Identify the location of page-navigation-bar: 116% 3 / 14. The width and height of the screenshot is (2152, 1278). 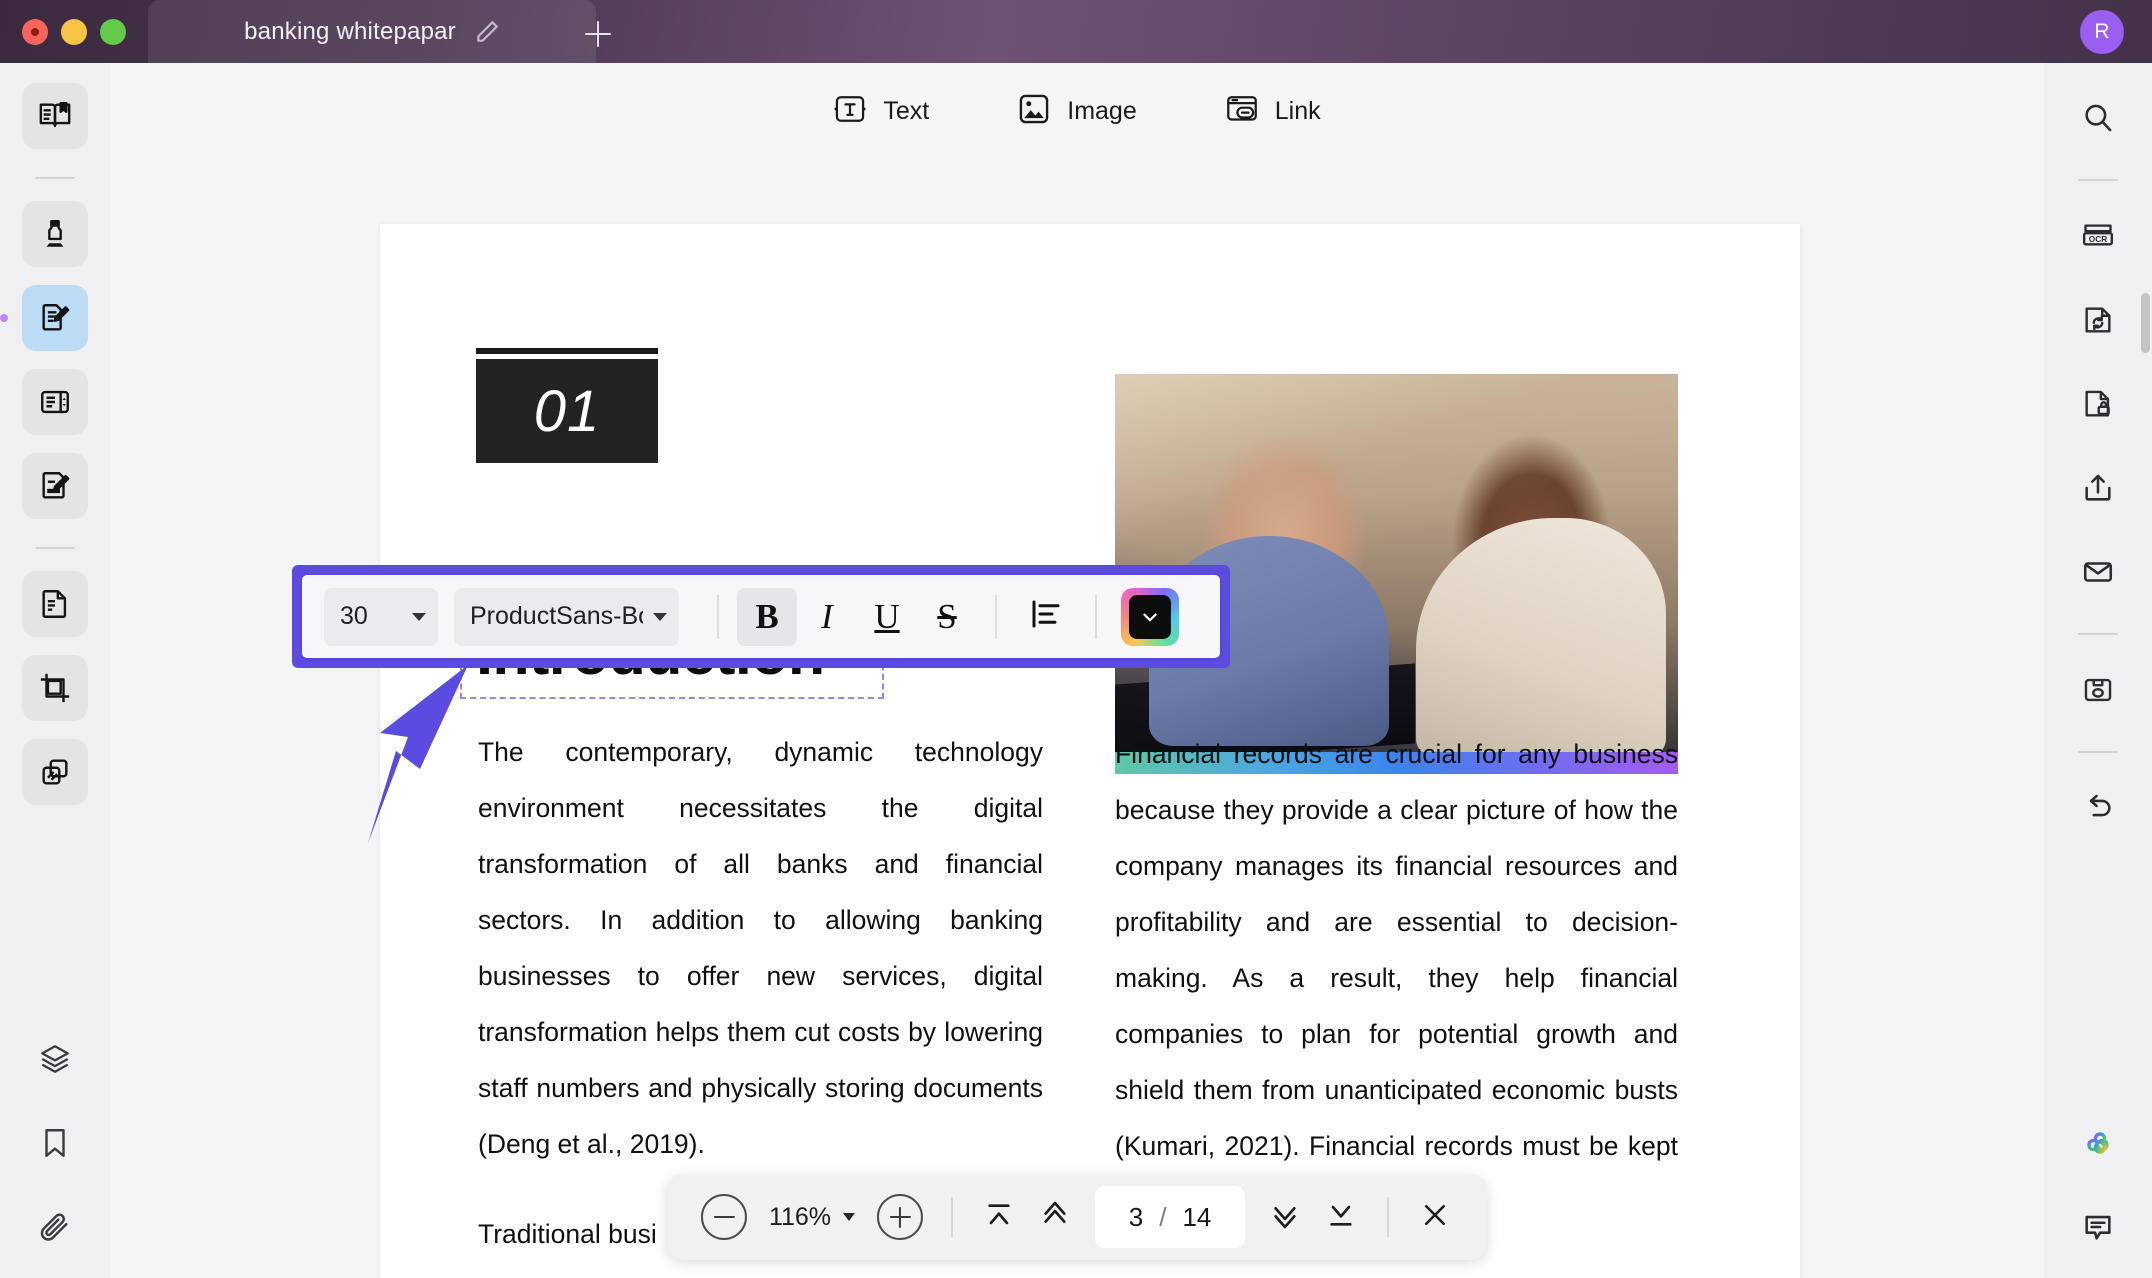
(1077, 1217).